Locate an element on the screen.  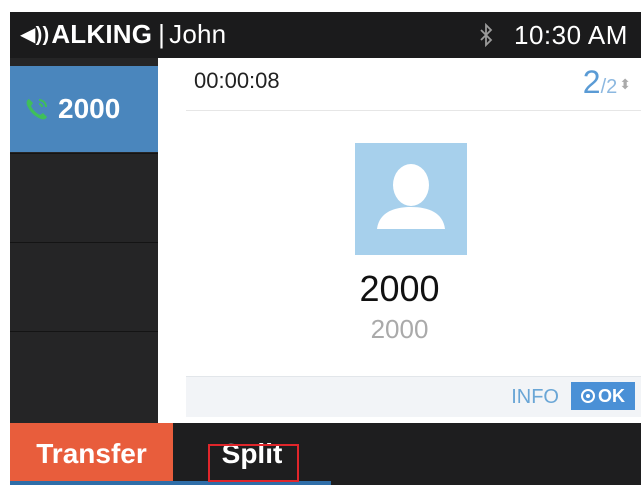
info-label: INFO is located at coordinates (535, 397).